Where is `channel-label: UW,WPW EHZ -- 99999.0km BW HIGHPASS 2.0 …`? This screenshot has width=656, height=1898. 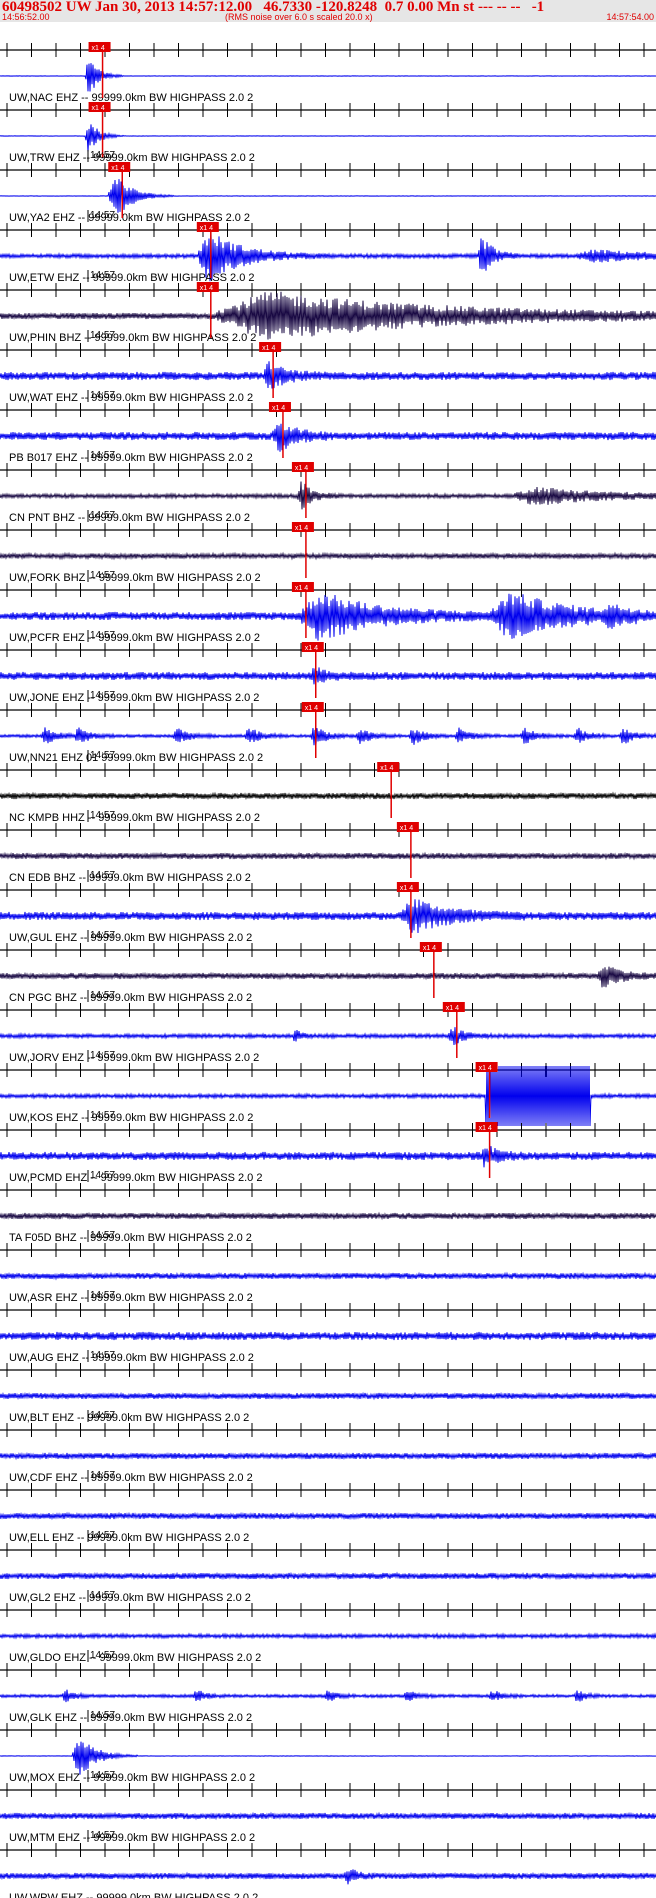 channel-label: UW,WPW EHZ -- 99999.0km BW HIGHPASS 2.0 … is located at coordinates (133, 1895).